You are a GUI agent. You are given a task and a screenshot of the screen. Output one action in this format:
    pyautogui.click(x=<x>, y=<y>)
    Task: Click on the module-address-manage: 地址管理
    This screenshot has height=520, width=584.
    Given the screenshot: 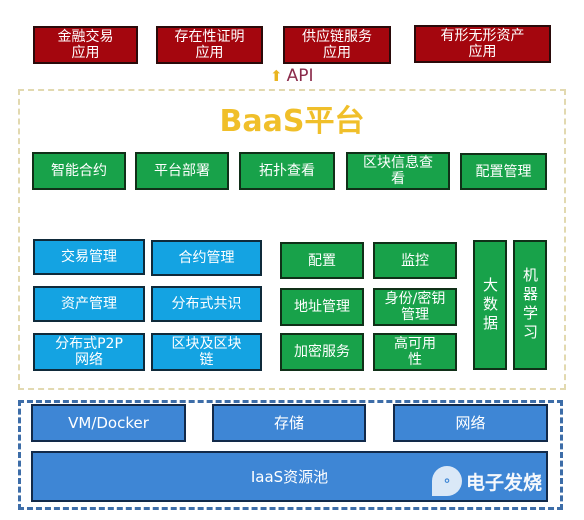 What is the action you would take?
    pyautogui.click(x=322, y=307)
    